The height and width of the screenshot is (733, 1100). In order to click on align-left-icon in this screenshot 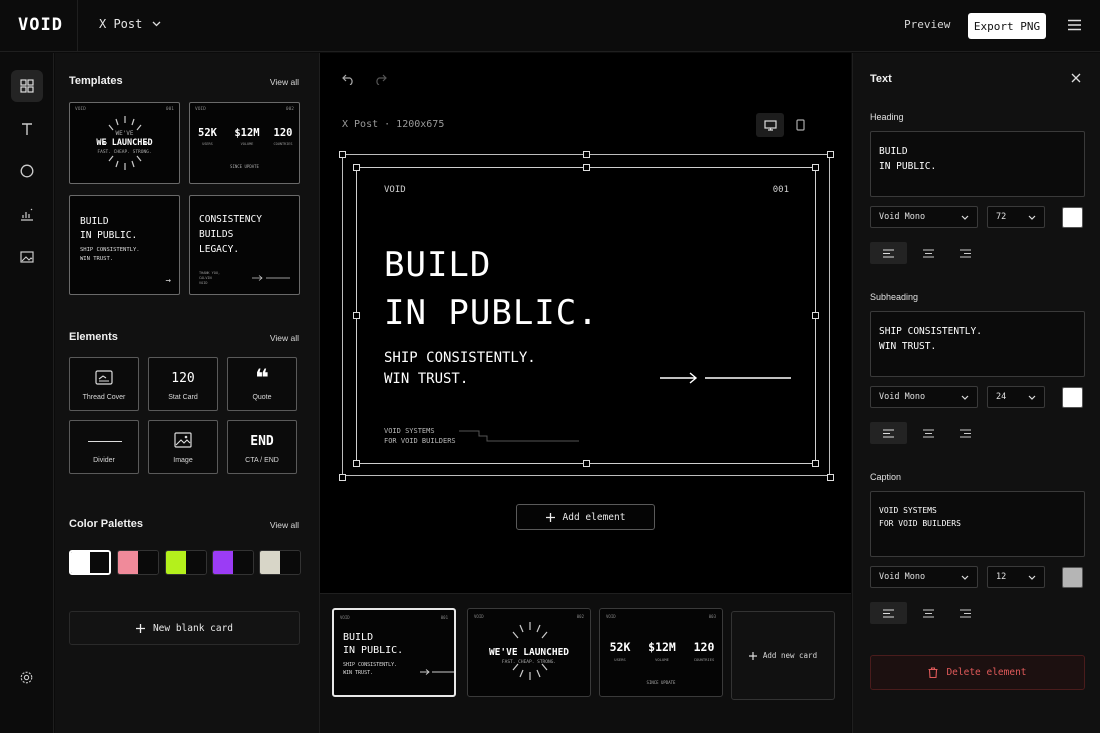, I will do `click(888, 253)`.